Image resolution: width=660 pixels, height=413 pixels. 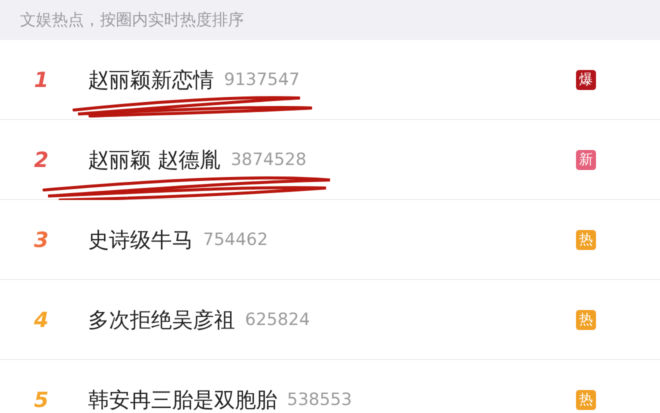 What do you see at coordinates (277, 320) in the screenshot?
I see `heat-count: 625824` at bounding box center [277, 320].